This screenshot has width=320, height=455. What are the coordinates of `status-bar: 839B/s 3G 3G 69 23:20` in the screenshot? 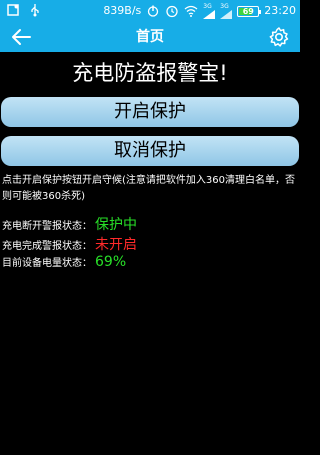 It's located at (150, 11).